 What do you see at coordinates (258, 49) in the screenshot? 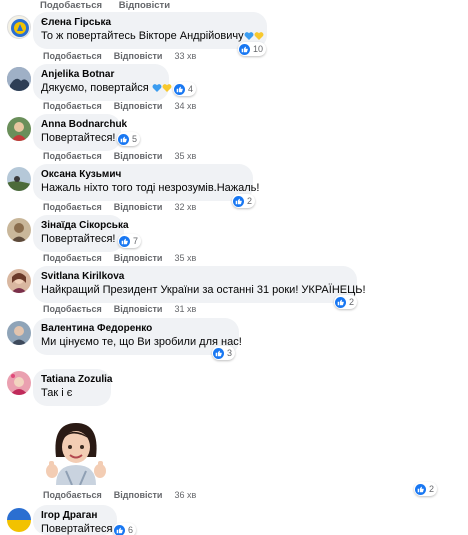
I see `reaction-count: 10` at bounding box center [258, 49].